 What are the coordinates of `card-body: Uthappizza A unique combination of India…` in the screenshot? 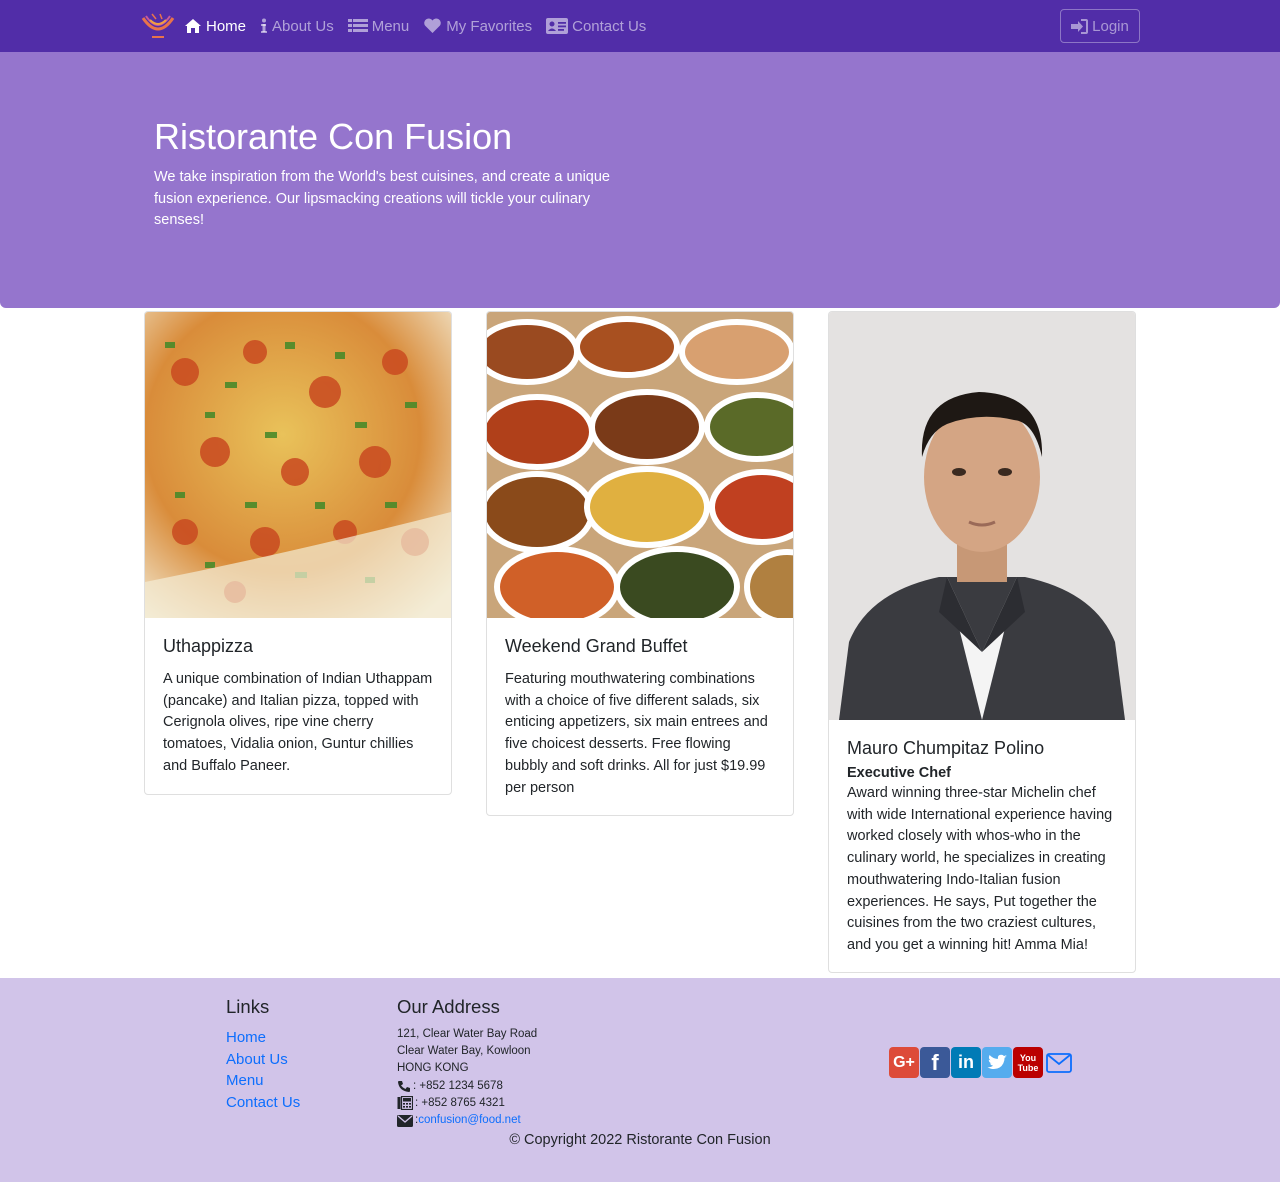 It's located at (298, 706).